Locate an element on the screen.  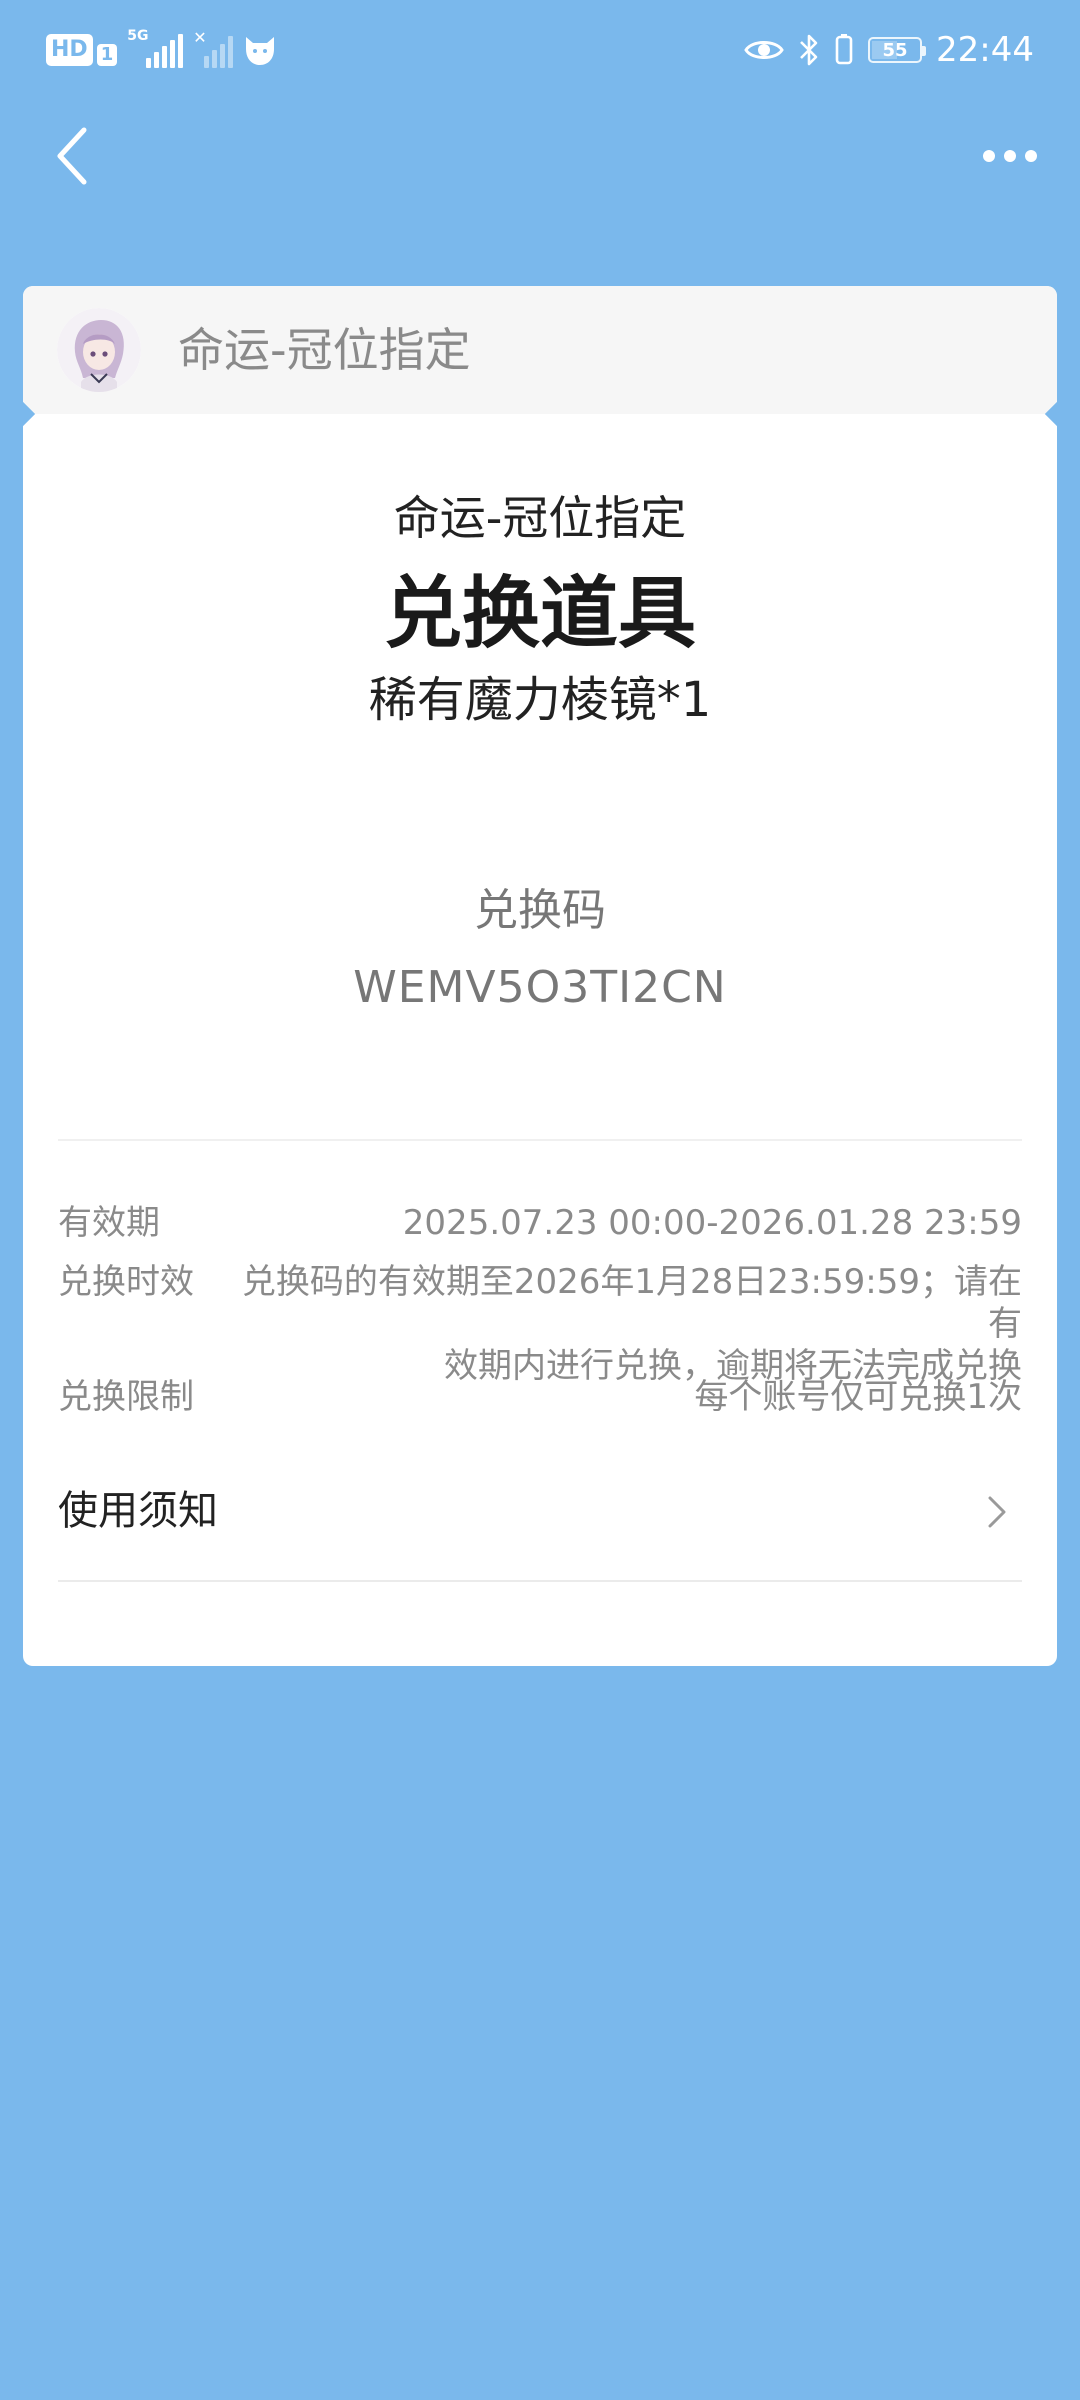
chevron-right-icon is located at coordinates (997, 1512).